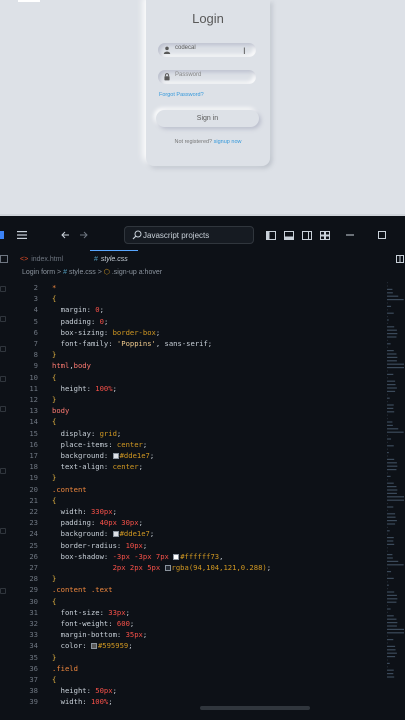  I want to click on code-text: font-weight: 600;, so click(93, 623).